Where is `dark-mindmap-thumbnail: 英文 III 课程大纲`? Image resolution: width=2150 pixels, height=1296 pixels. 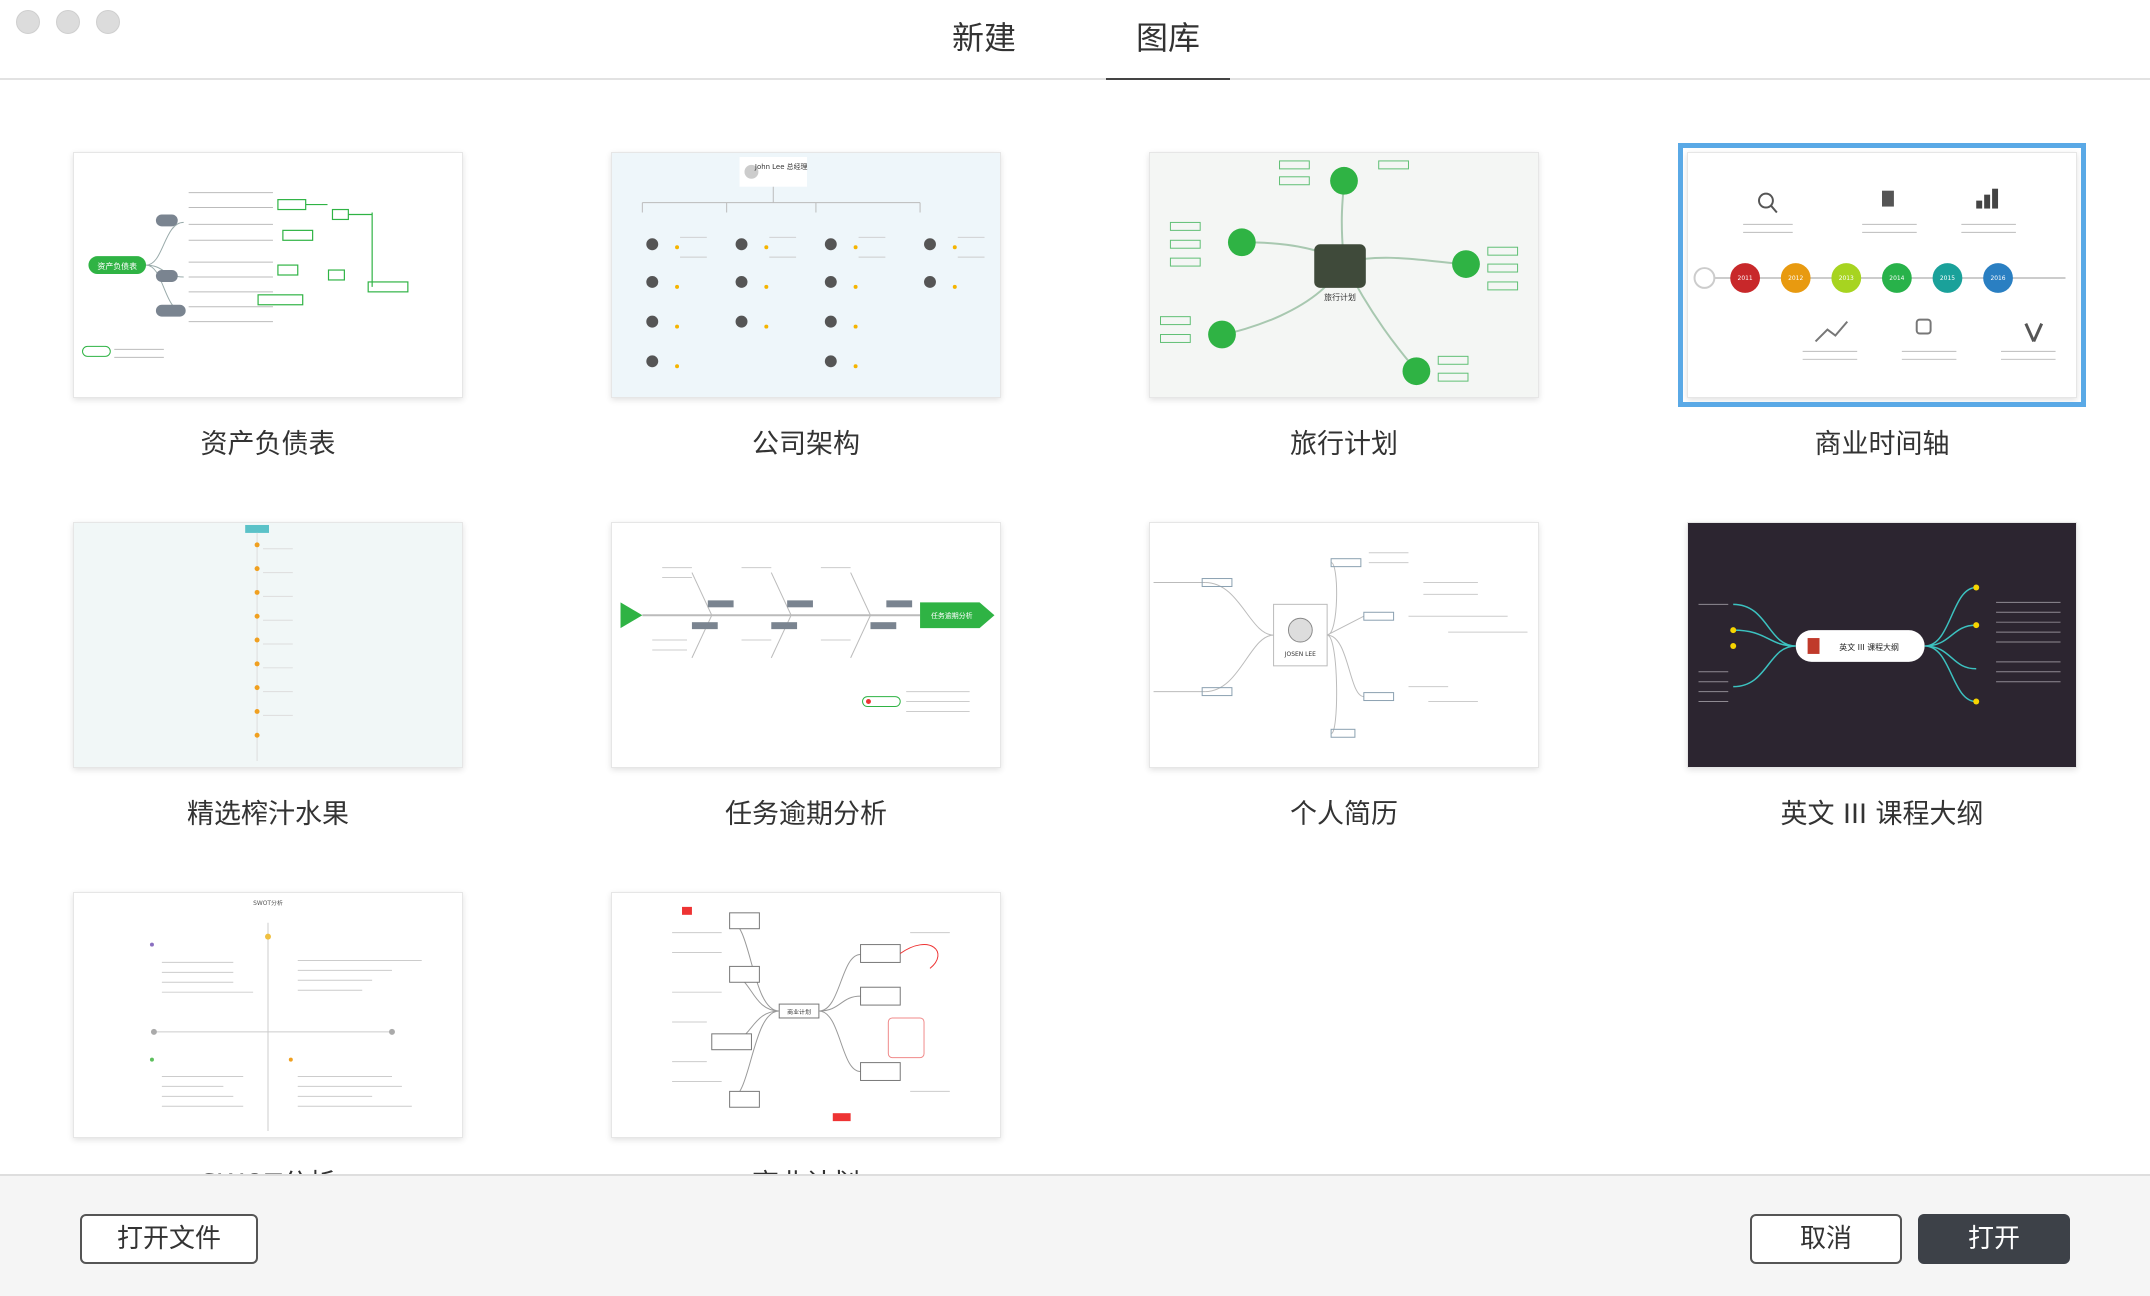 dark-mindmap-thumbnail: 英文 III 课程大纲 is located at coordinates (1882, 645).